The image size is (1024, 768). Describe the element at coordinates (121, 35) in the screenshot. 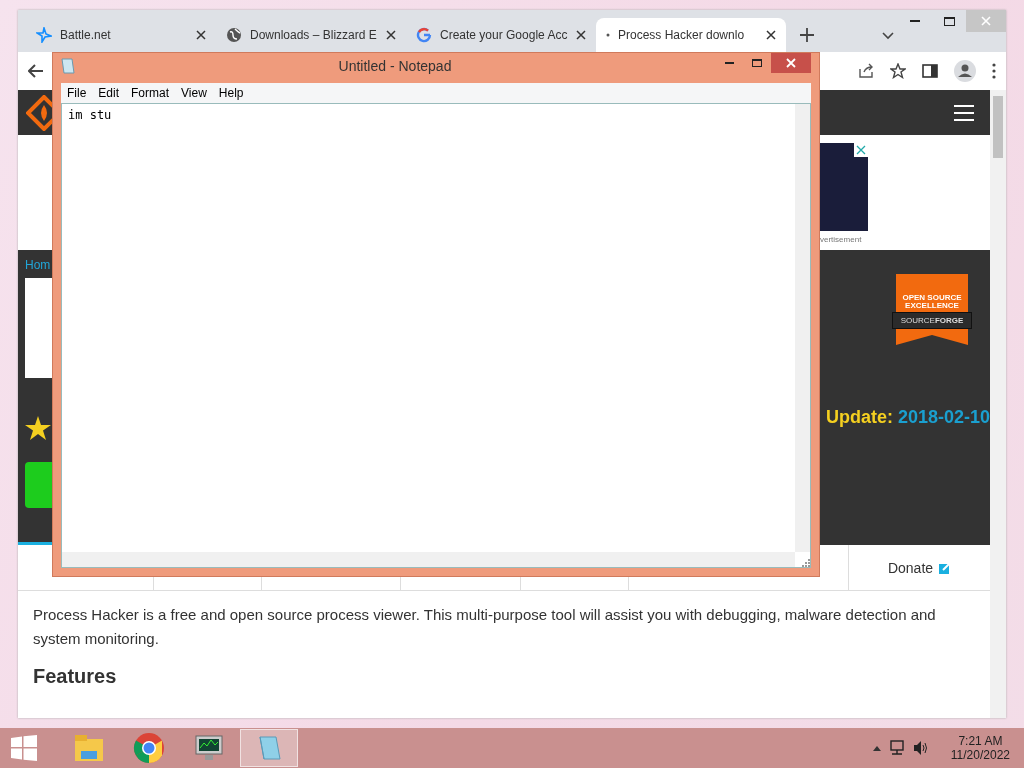

I see `browser-tab: Battle.net` at that location.